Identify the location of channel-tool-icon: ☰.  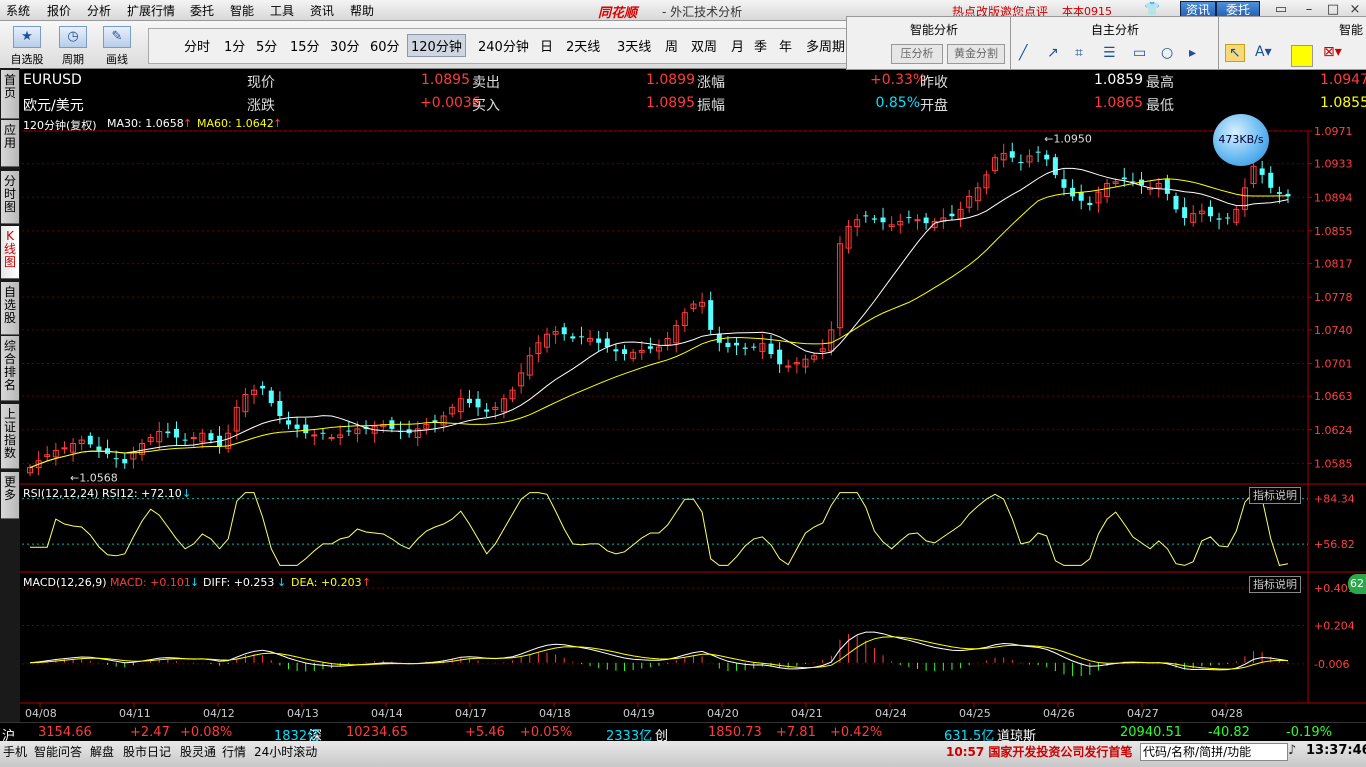
(1109, 53).